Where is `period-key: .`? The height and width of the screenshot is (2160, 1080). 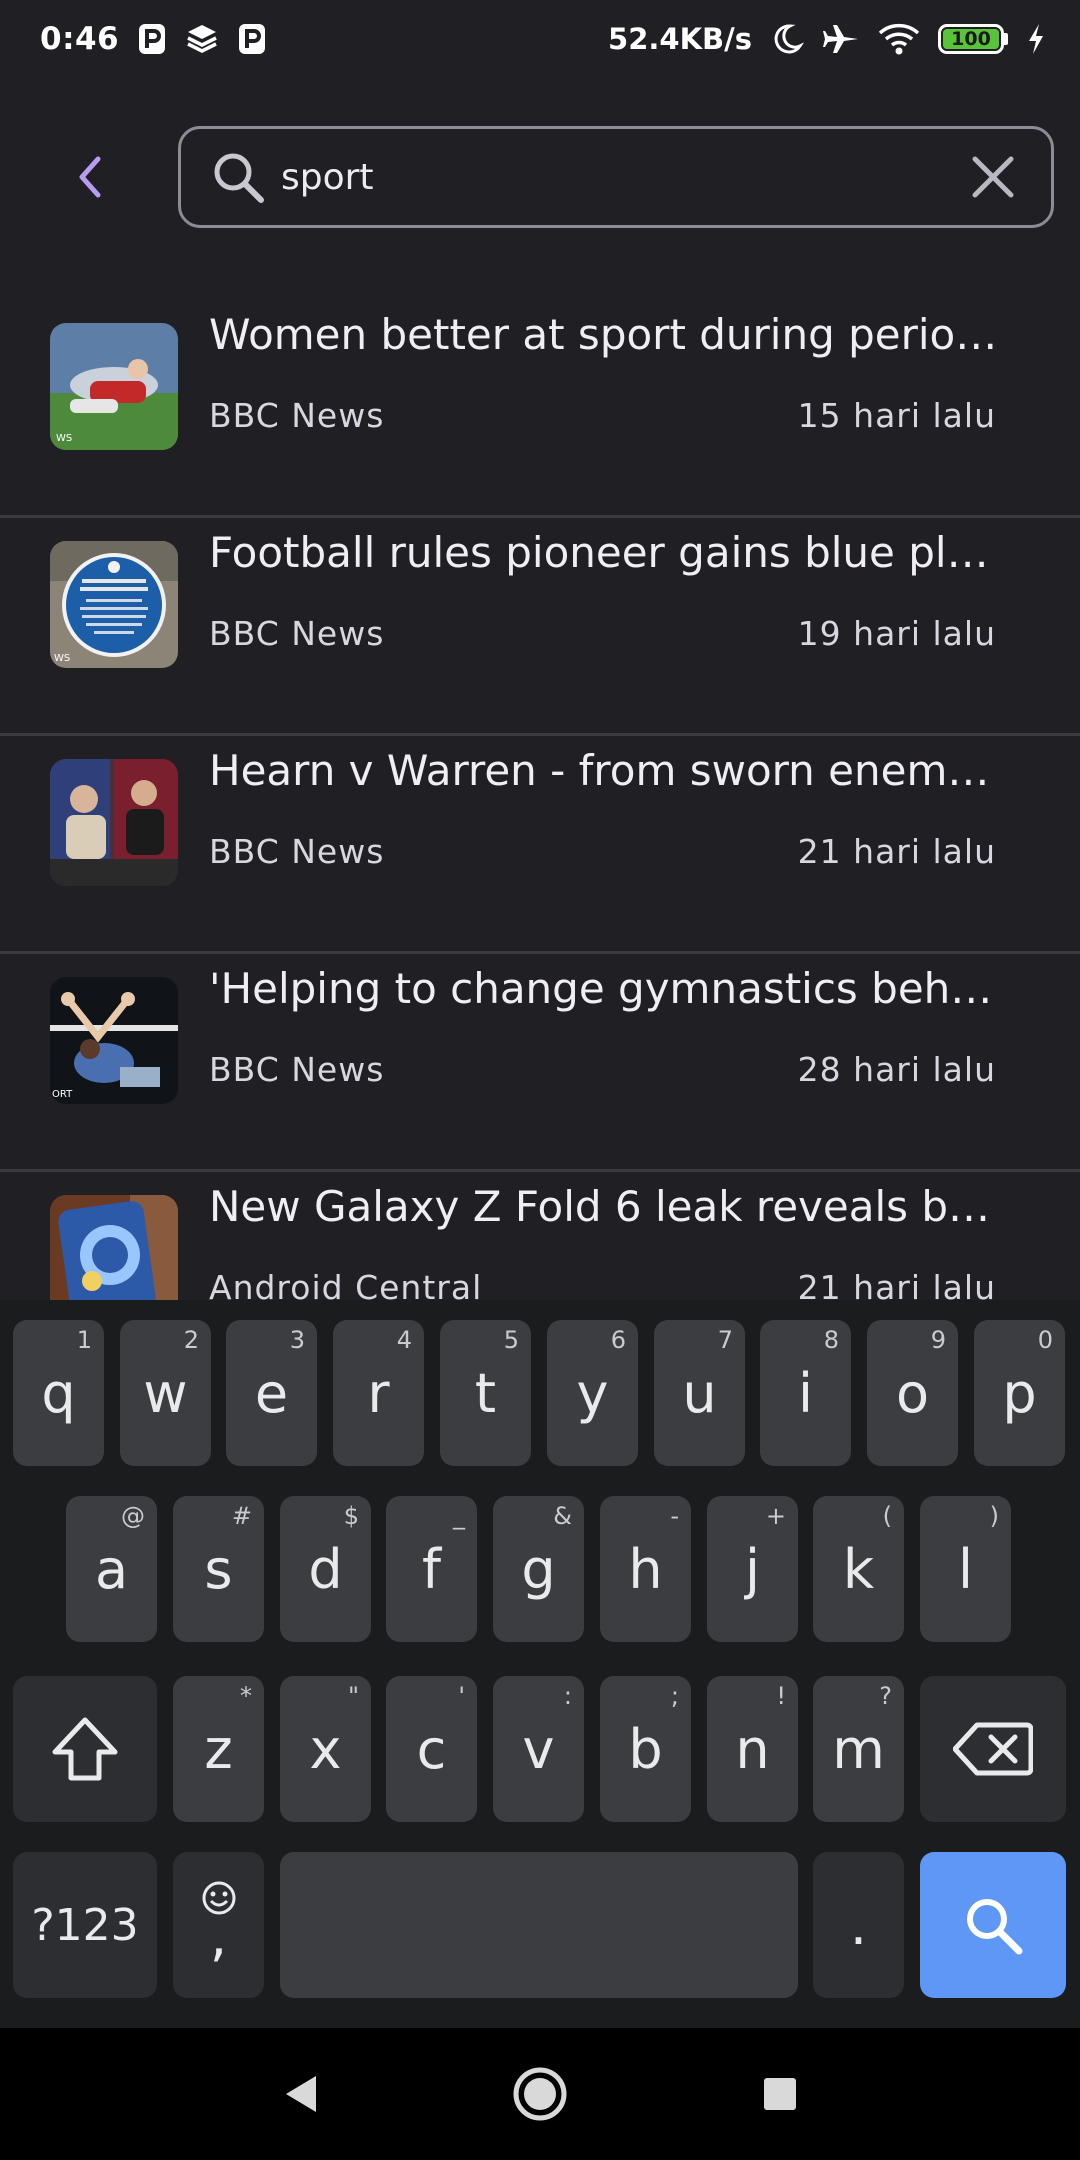 period-key: . is located at coordinates (858, 1925).